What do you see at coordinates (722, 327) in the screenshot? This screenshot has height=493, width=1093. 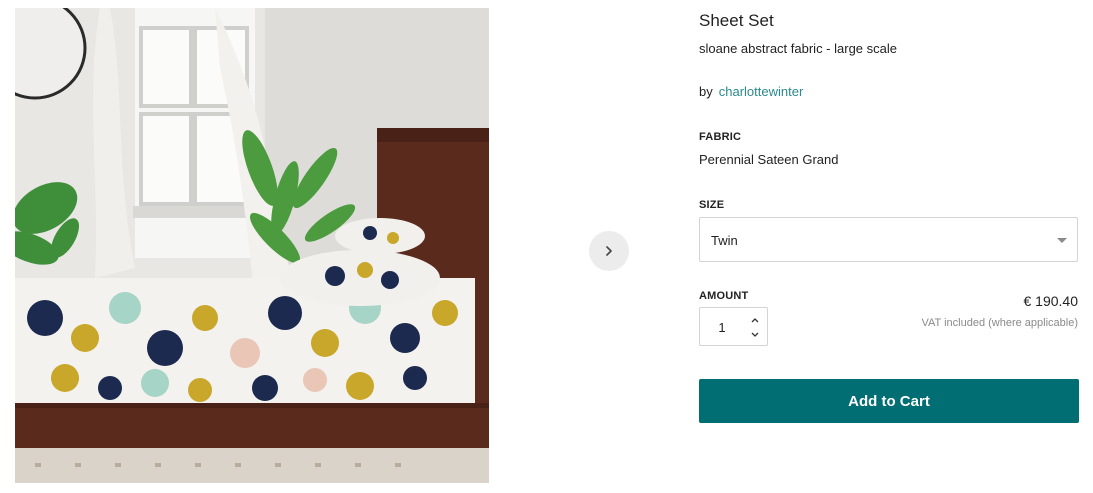 I see `quantity-value: 1` at bounding box center [722, 327].